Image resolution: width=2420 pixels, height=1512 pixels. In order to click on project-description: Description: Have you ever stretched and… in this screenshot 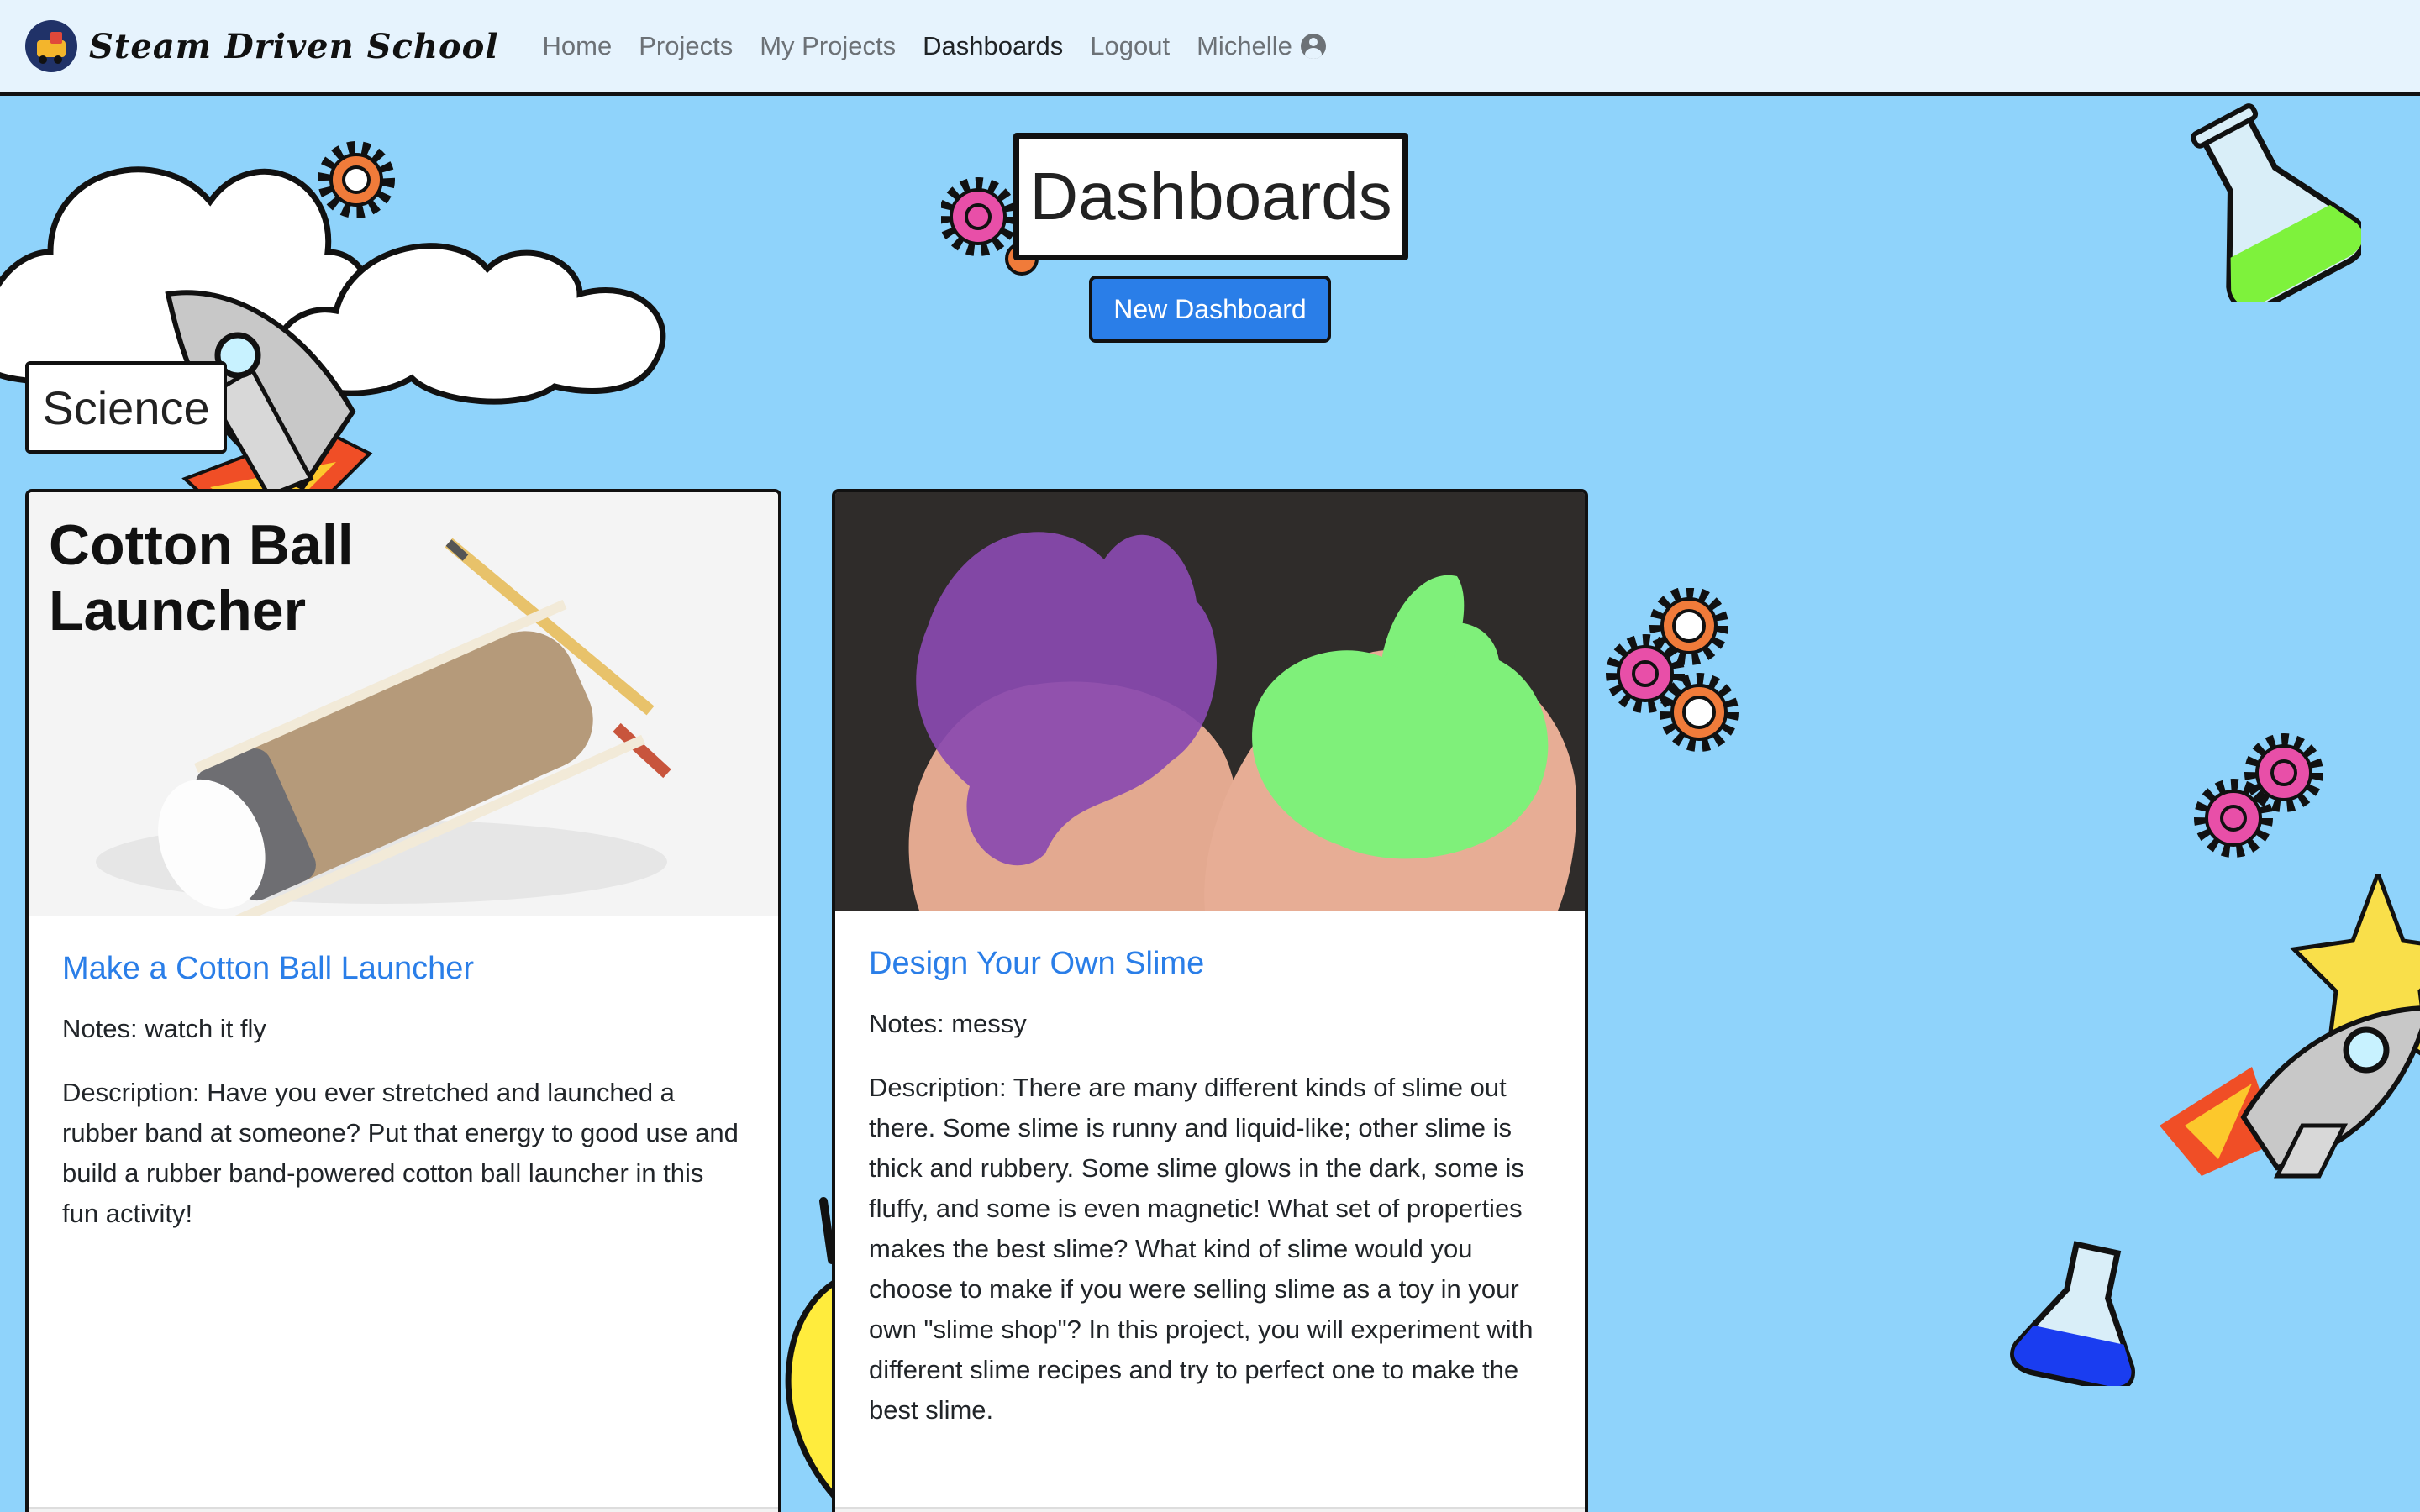, I will do `click(400, 1153)`.